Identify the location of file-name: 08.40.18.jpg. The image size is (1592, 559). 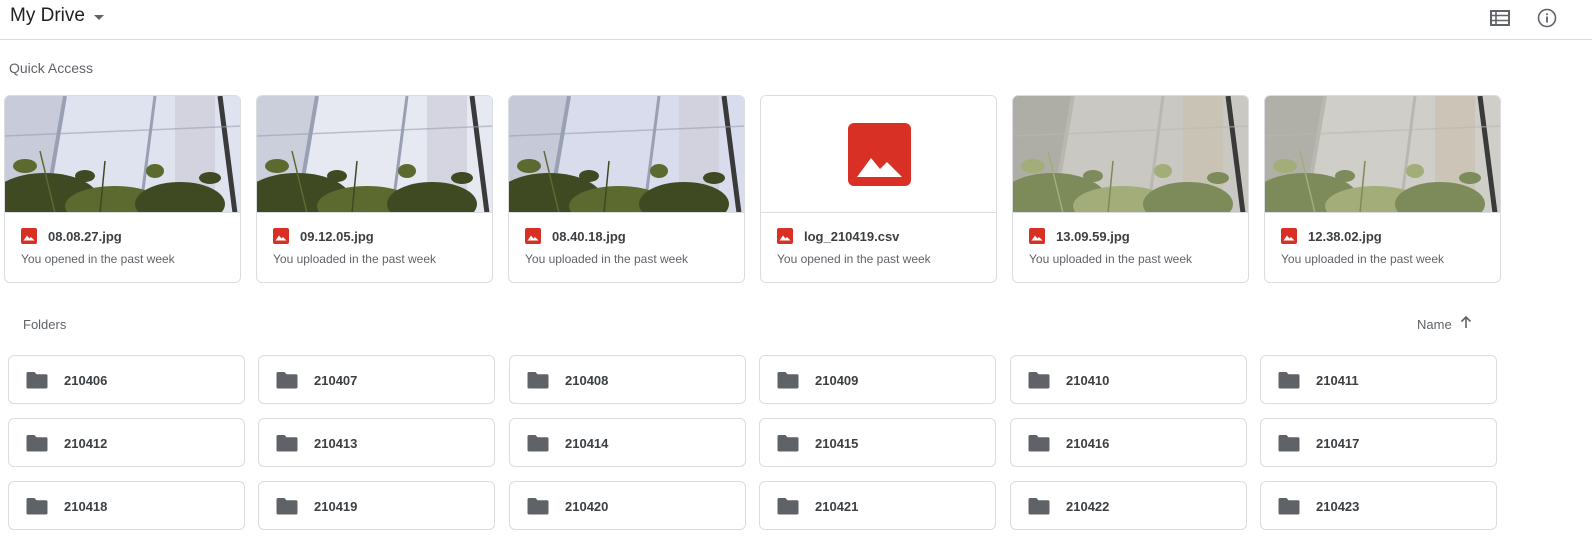
(589, 236).